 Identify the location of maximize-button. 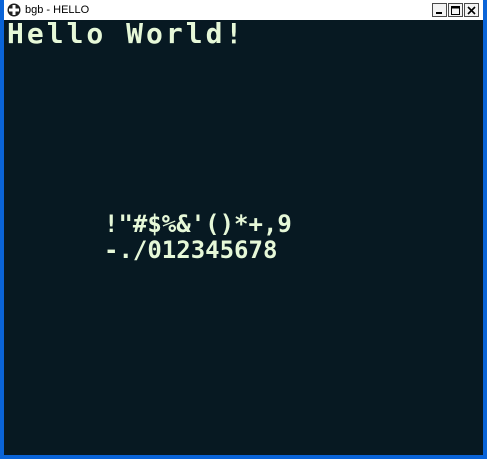
(455, 10).